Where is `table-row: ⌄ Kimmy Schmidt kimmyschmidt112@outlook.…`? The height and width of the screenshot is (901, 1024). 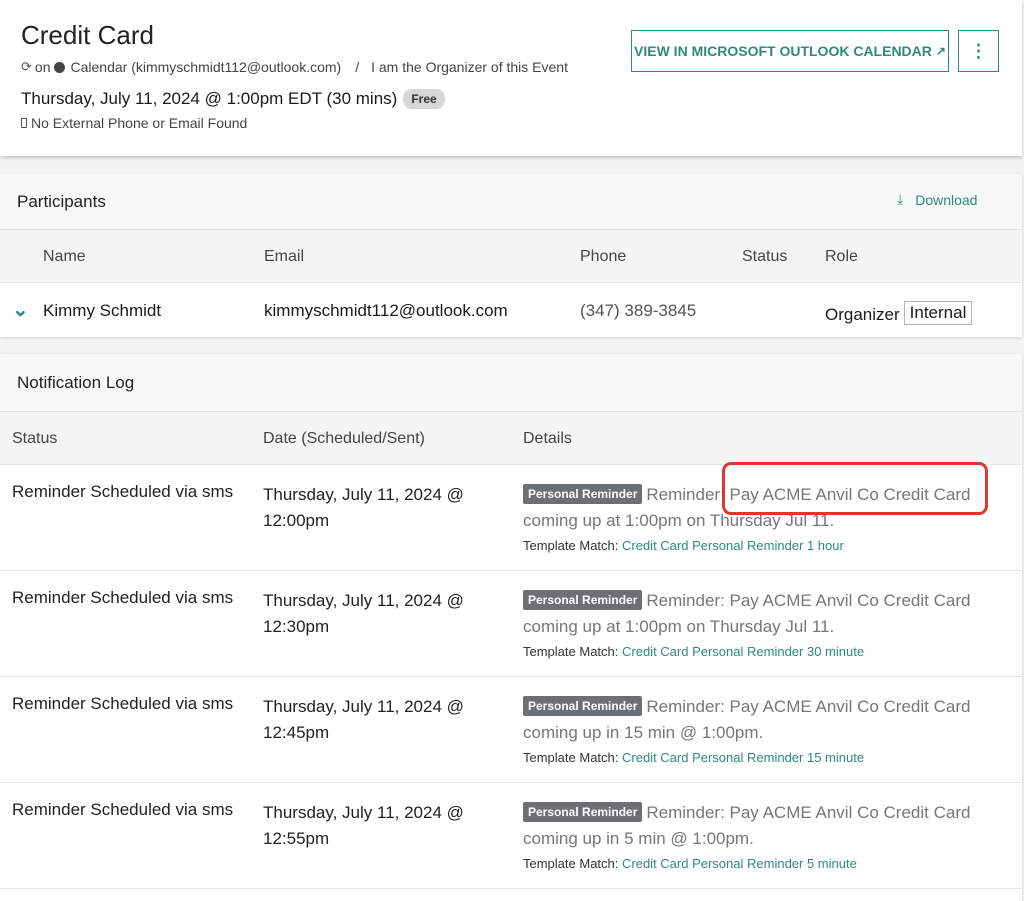
table-row: ⌄ Kimmy Schmidt kimmyschmidt112@outlook.… is located at coordinates (511, 310).